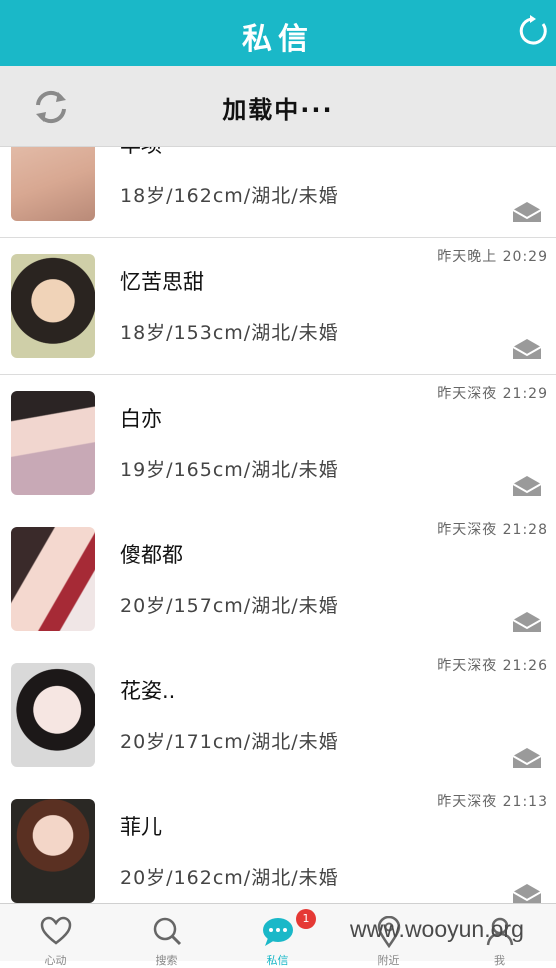  I want to click on message-row: 忆苦思甜 18岁/153cm/湖北/未婚 昨天晚上 20:29, so click(278, 306).